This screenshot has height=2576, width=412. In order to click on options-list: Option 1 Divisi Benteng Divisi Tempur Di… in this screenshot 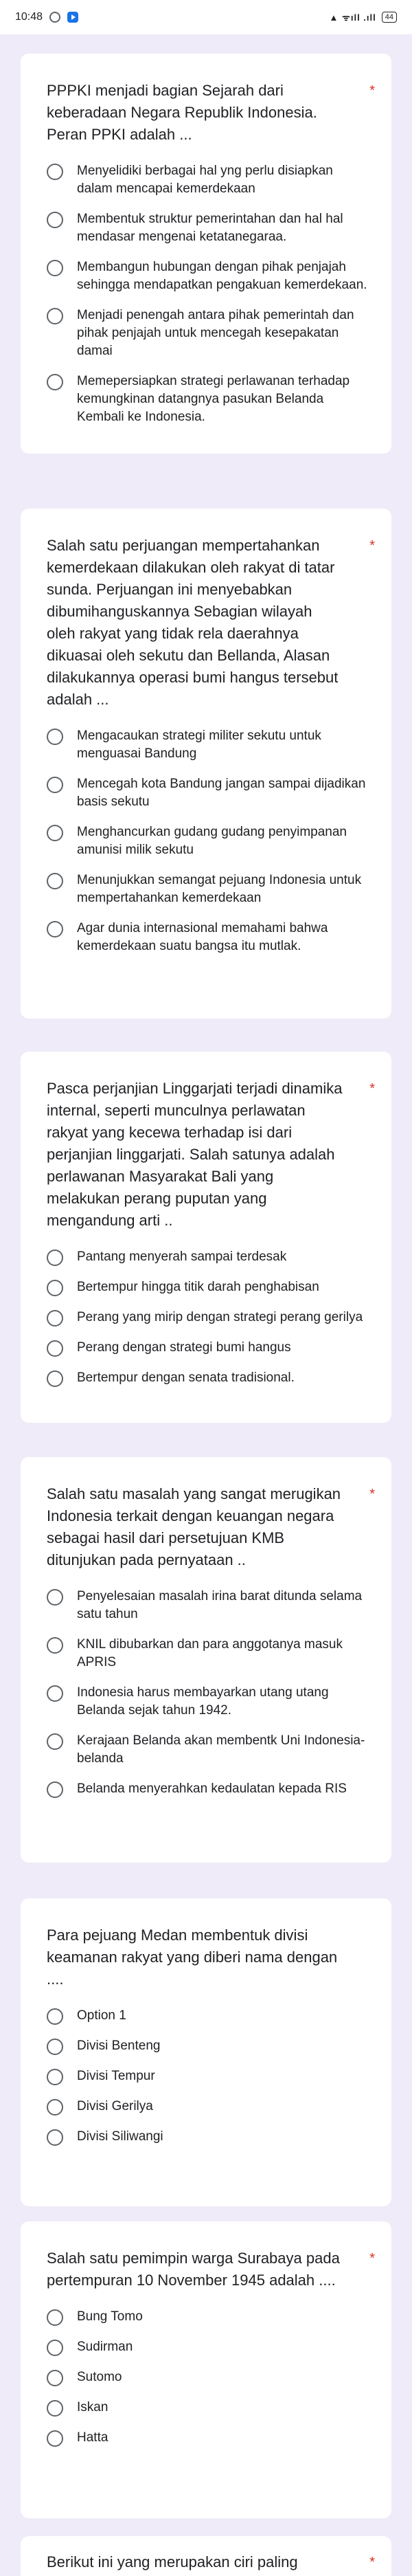, I will do `click(209, 2076)`.